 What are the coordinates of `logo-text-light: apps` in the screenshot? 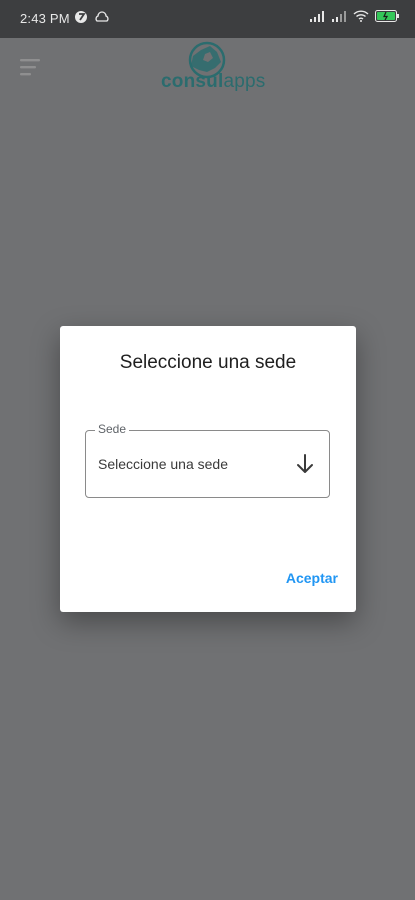 It's located at (244, 81).